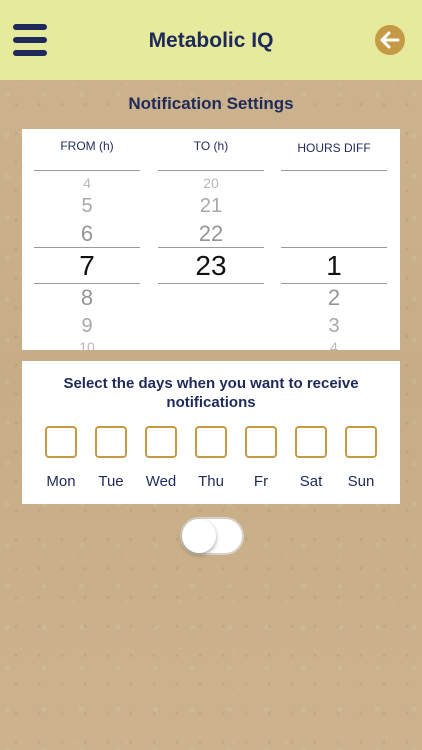 The width and height of the screenshot is (422, 750). I want to click on day-label: Tue, so click(111, 481).